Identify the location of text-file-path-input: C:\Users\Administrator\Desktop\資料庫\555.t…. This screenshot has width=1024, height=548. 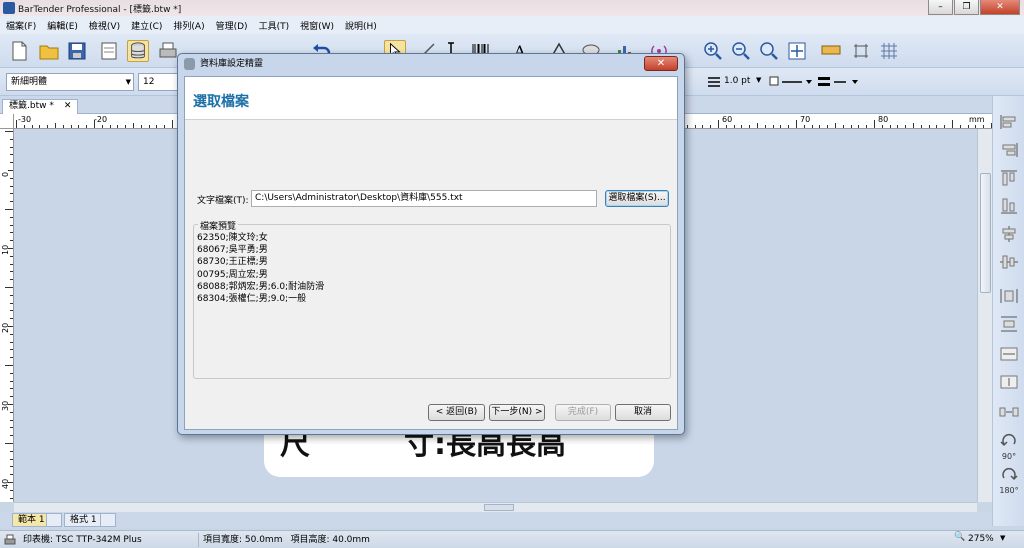
(424, 198).